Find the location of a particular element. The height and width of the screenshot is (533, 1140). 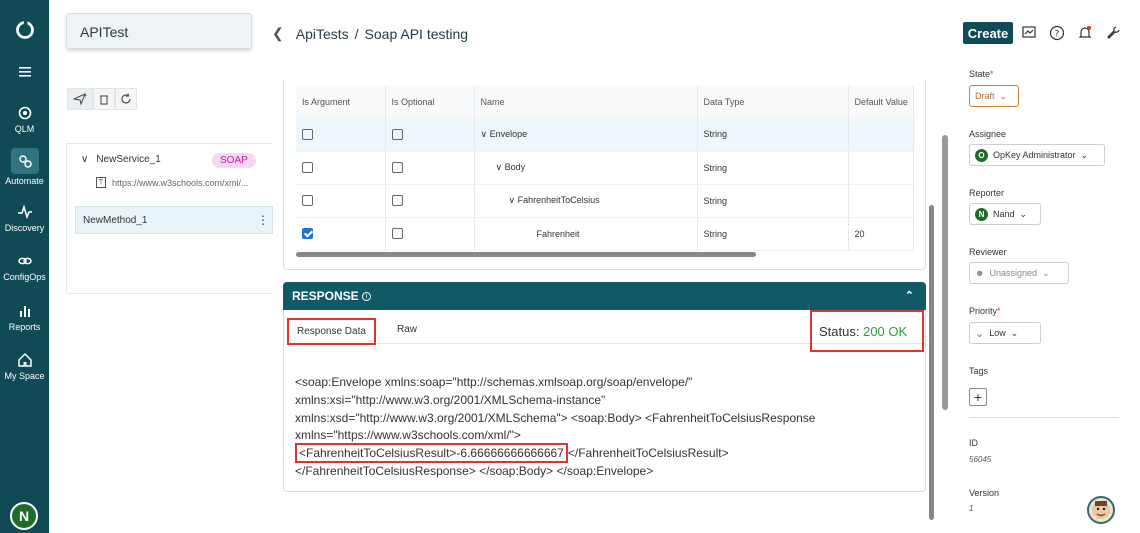

refresh-button is located at coordinates (126, 99).